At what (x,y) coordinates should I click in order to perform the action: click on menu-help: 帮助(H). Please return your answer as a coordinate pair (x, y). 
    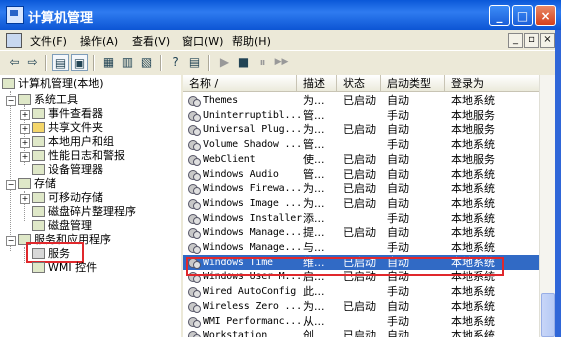
    Looking at the image, I should click on (251, 41).